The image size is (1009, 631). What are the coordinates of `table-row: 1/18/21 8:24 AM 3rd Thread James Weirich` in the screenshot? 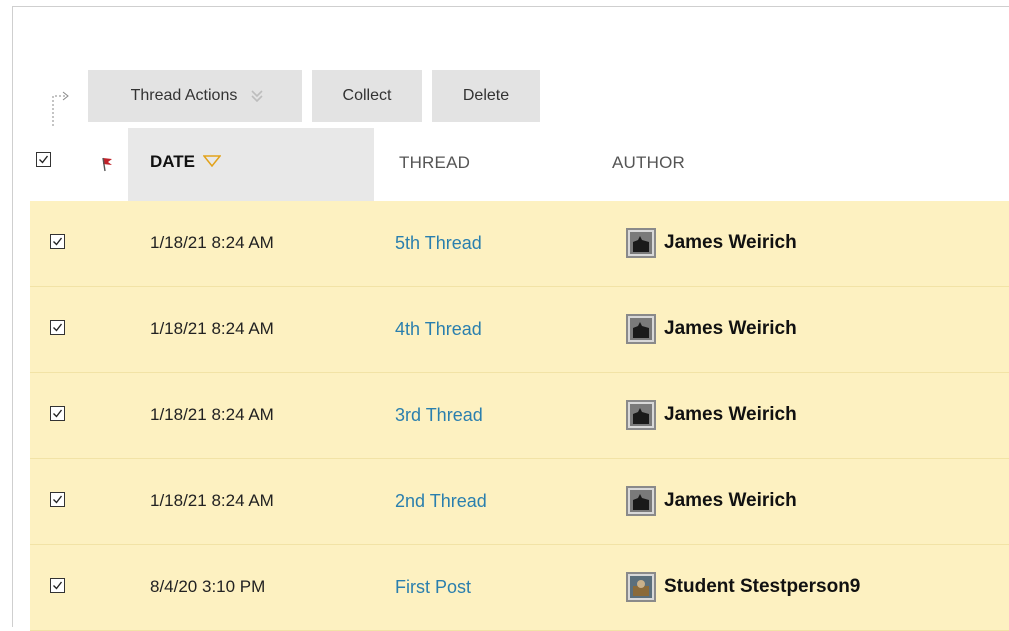 It's located at (519, 416).